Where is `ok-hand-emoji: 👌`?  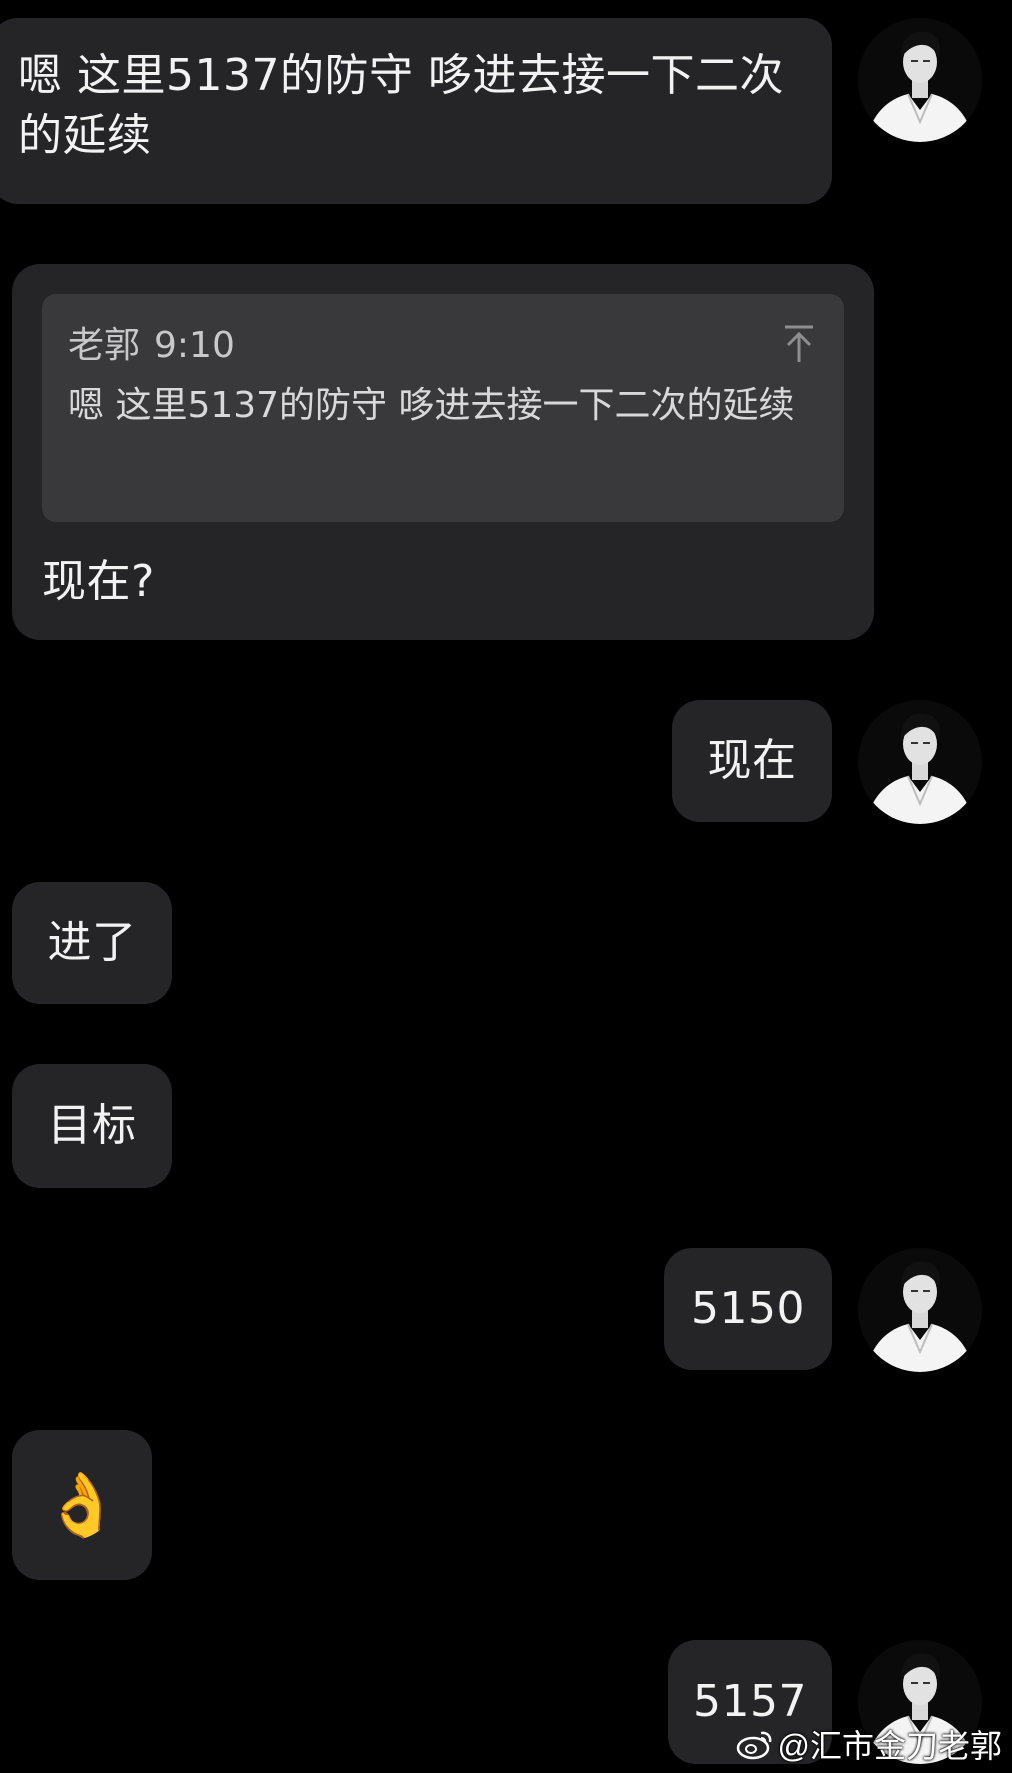
ok-hand-emoji: 👌 is located at coordinates (82, 1504).